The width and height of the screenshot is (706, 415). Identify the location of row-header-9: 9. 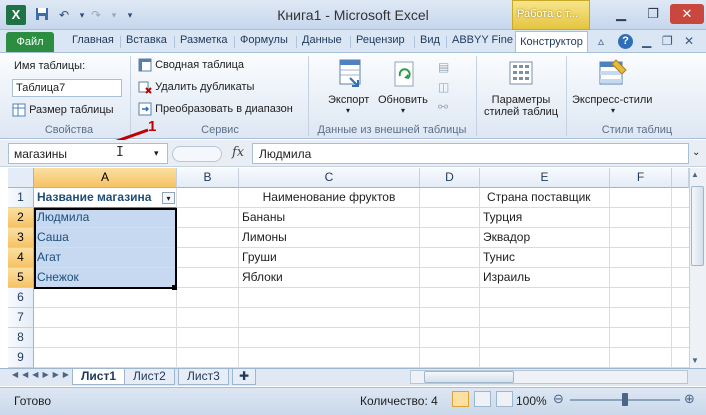
(21, 358).